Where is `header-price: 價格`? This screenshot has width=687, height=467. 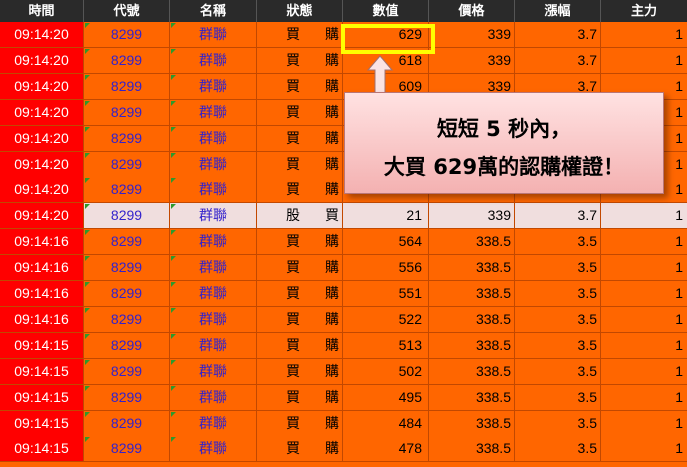 header-price: 價格 is located at coordinates (472, 11).